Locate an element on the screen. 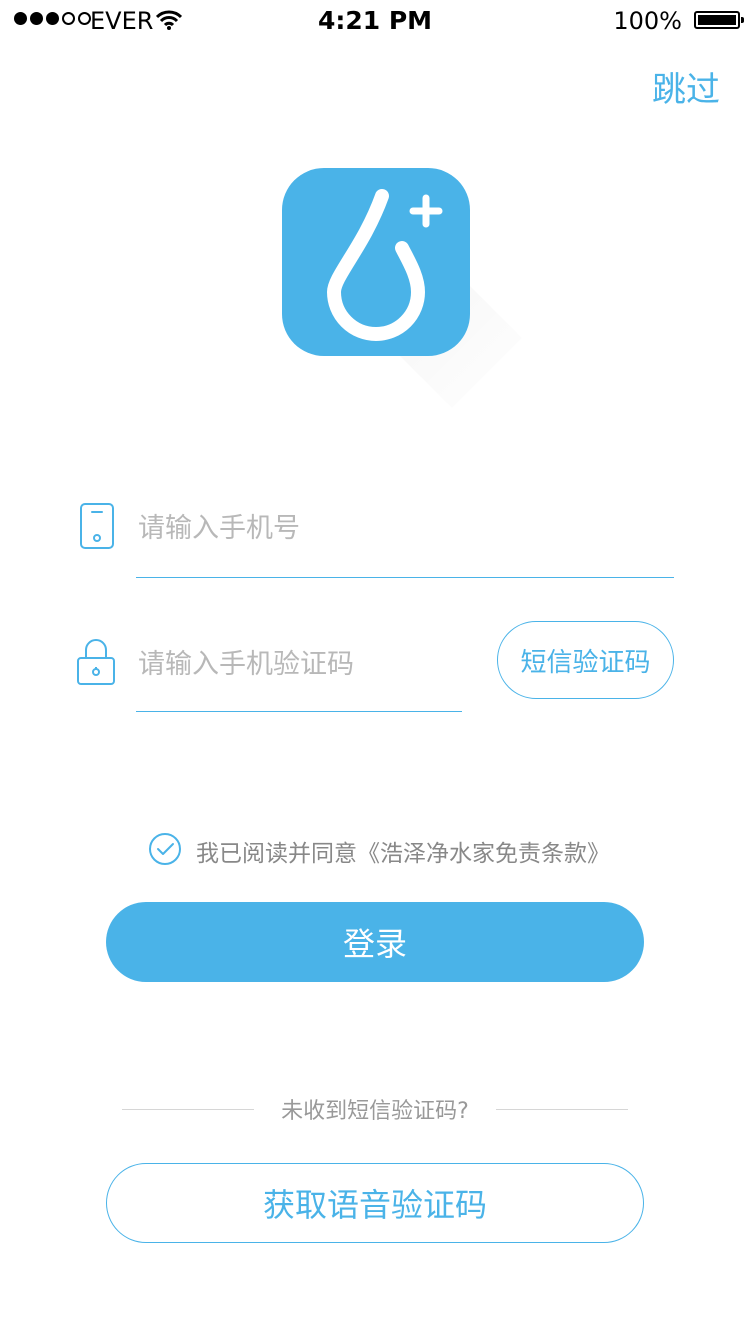 The image size is (750, 1334). lock-icon is located at coordinates (96, 664).